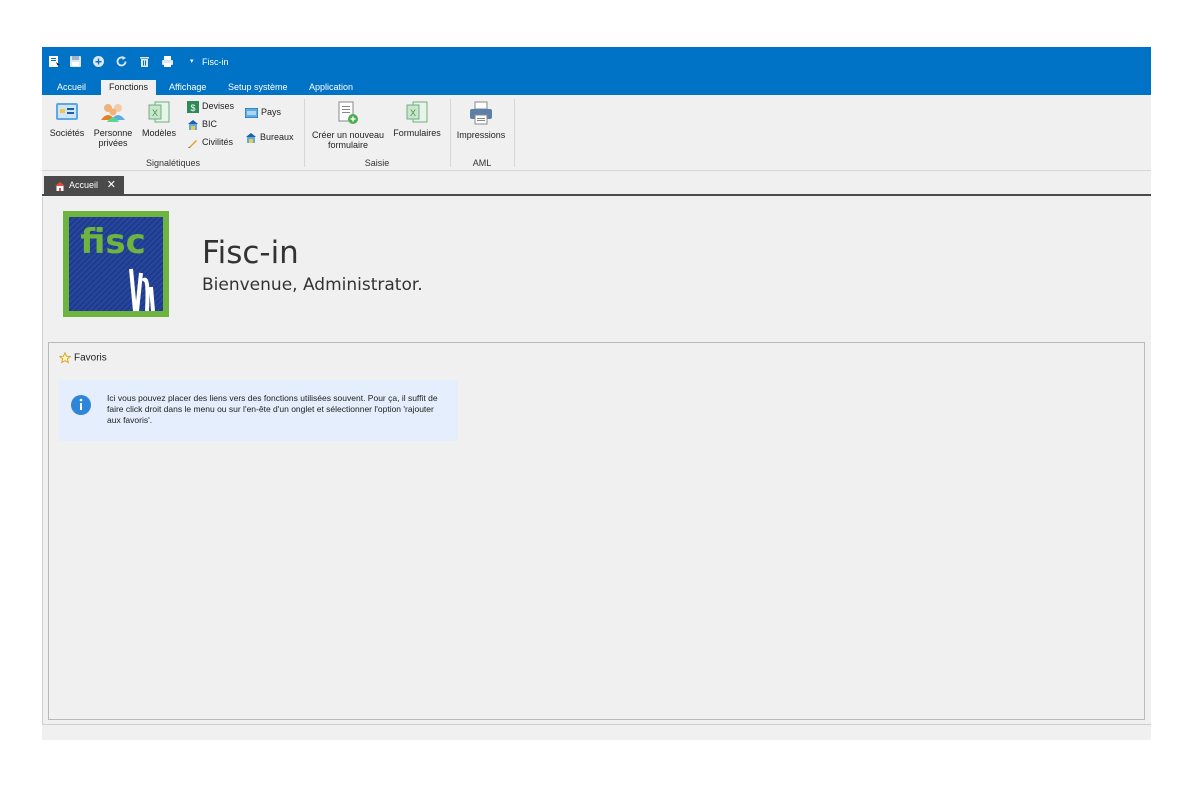  I want to click on personnes-label-line1: Personne, so click(113, 133).